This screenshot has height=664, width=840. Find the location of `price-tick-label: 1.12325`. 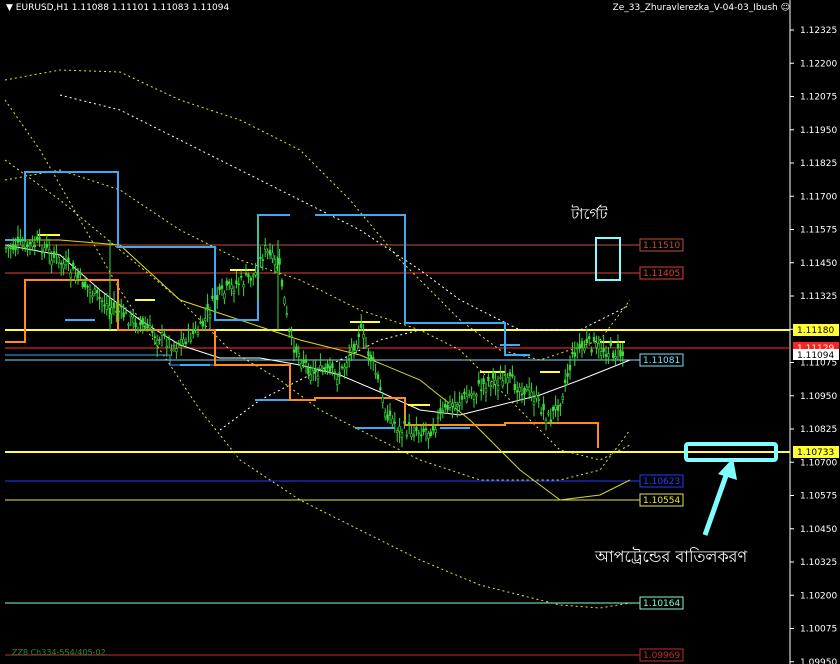

price-tick-label: 1.12325 is located at coordinates (818, 31).